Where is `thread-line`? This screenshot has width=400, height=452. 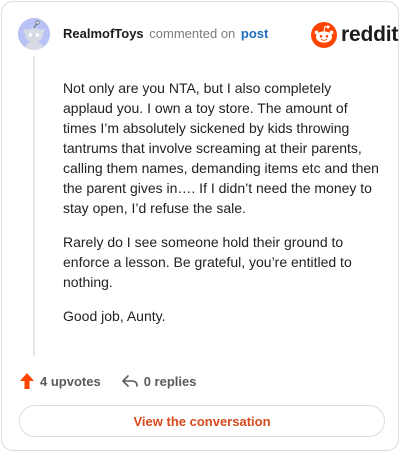 thread-line is located at coordinates (34, 206).